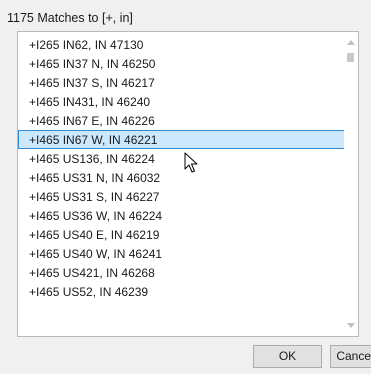  Describe the element at coordinates (181, 120) in the screenshot. I see `list-item: +I465 IN67 E, IN 46226` at that location.